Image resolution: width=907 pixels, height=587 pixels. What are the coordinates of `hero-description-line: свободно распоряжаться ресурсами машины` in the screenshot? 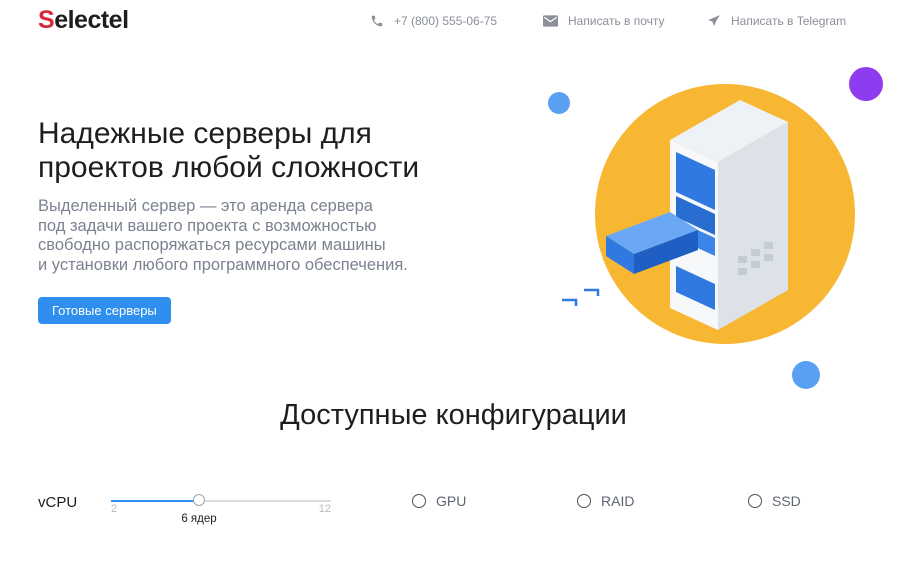 It's located at (212, 245).